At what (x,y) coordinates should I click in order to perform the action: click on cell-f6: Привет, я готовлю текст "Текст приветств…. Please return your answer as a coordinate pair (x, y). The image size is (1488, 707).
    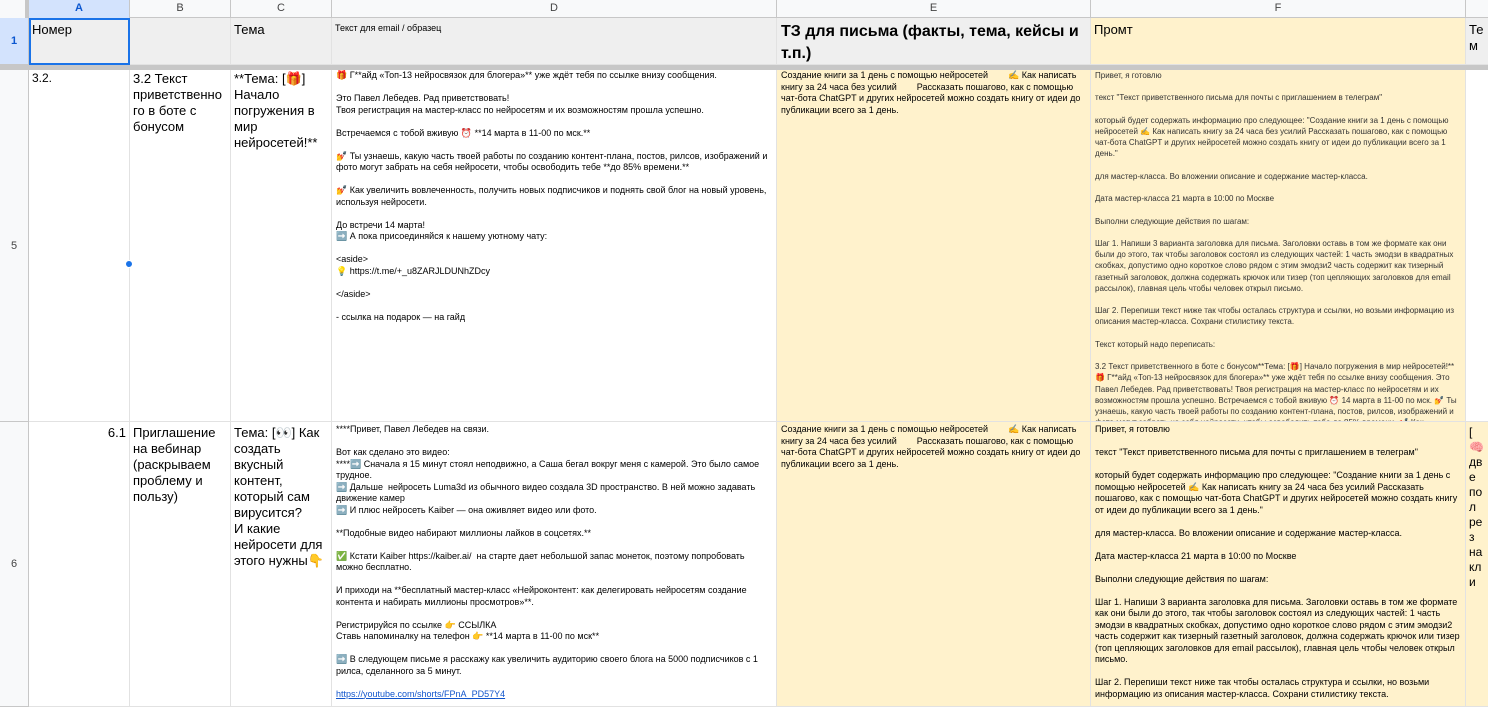
    Looking at the image, I should click on (1278, 564).